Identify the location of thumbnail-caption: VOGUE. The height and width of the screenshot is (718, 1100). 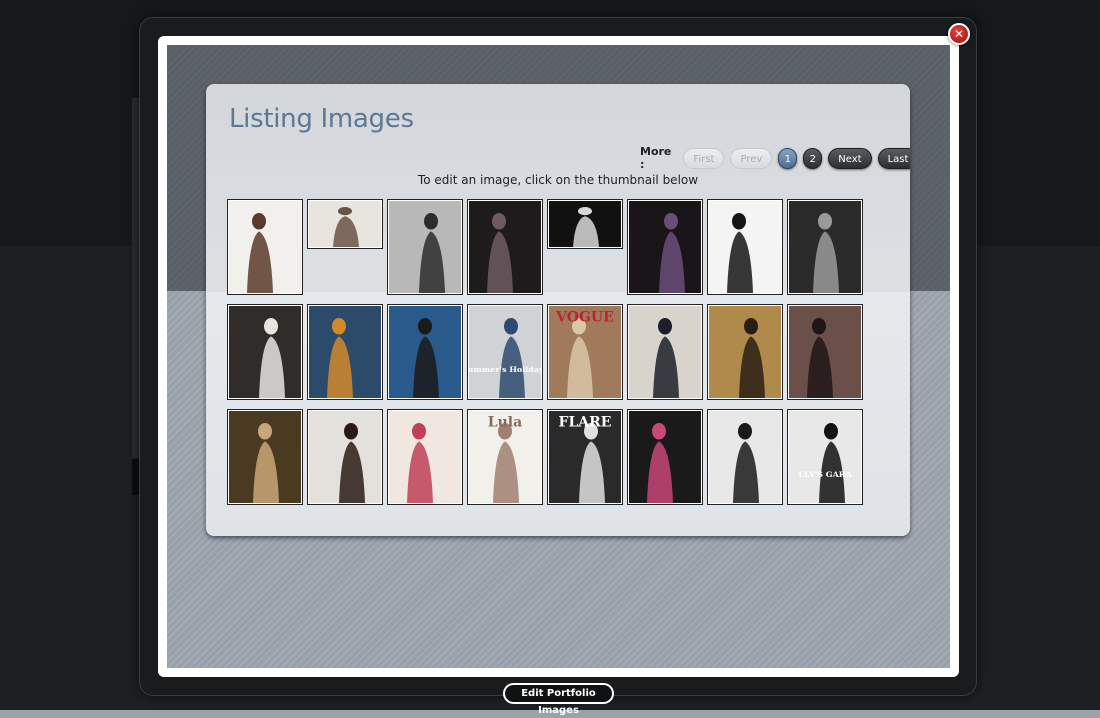
(584, 318).